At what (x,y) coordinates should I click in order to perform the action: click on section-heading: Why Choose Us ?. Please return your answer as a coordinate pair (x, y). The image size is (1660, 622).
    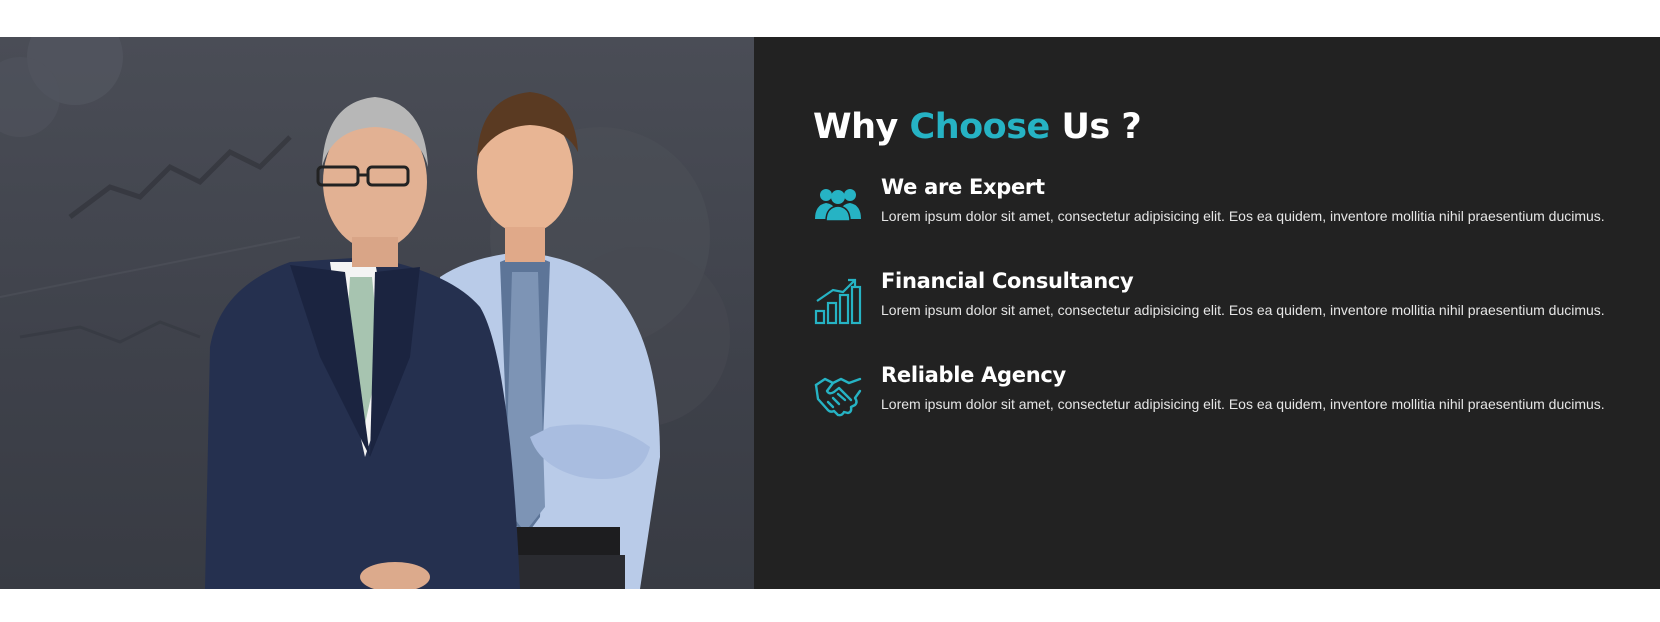
    Looking at the image, I should click on (977, 127).